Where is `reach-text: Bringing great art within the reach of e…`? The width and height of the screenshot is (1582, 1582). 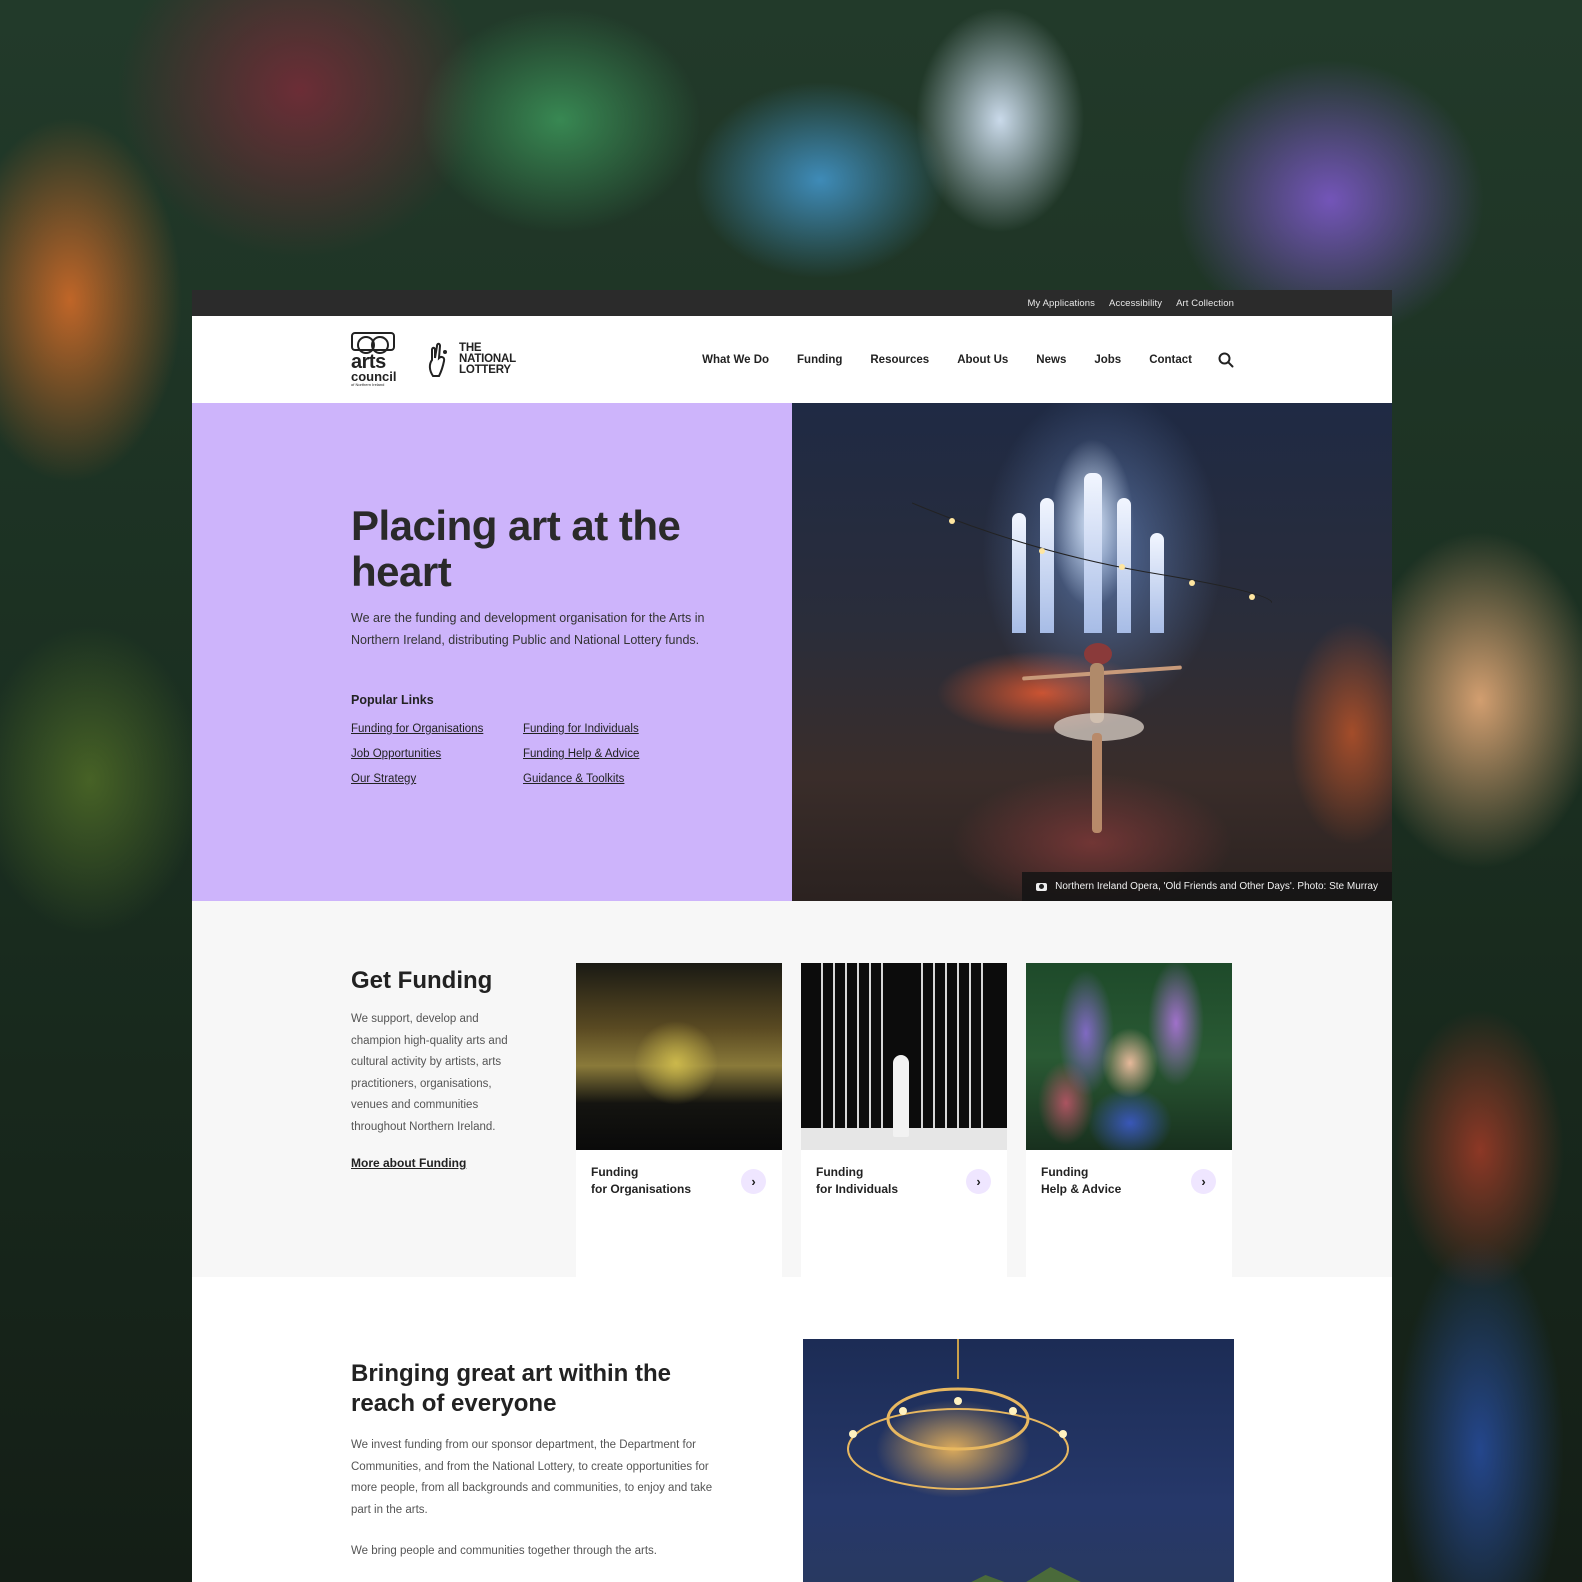 reach-text: Bringing great art within the reach of e… is located at coordinates (576, 1458).